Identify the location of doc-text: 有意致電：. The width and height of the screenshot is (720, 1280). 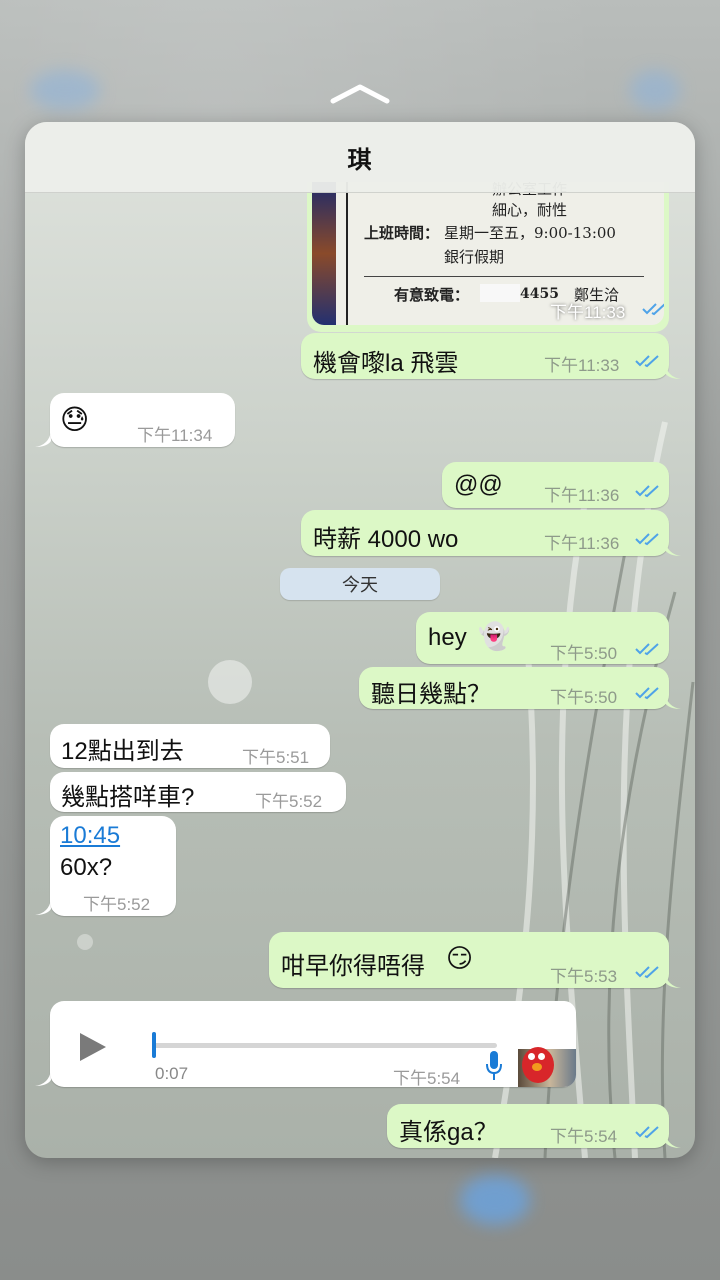
(432, 295).